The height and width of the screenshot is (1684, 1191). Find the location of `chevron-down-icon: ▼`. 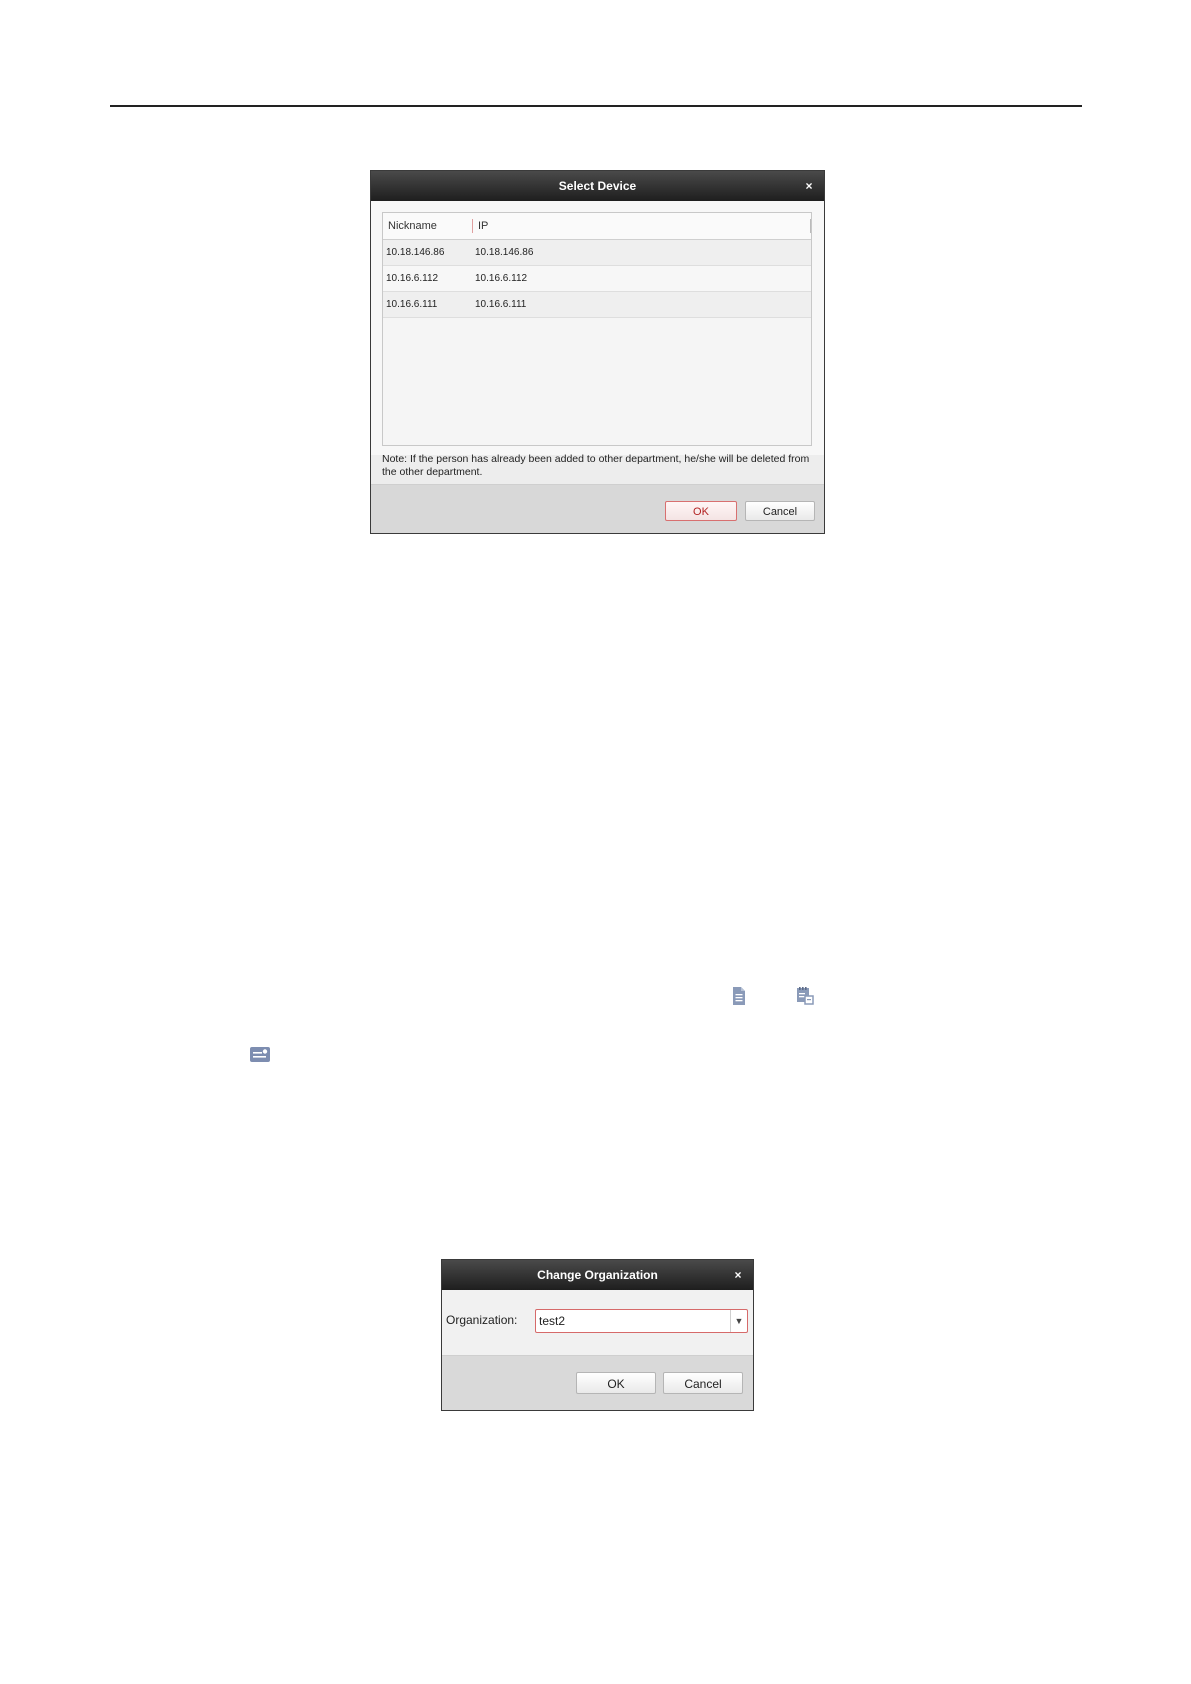

chevron-down-icon: ▼ is located at coordinates (738, 1321).